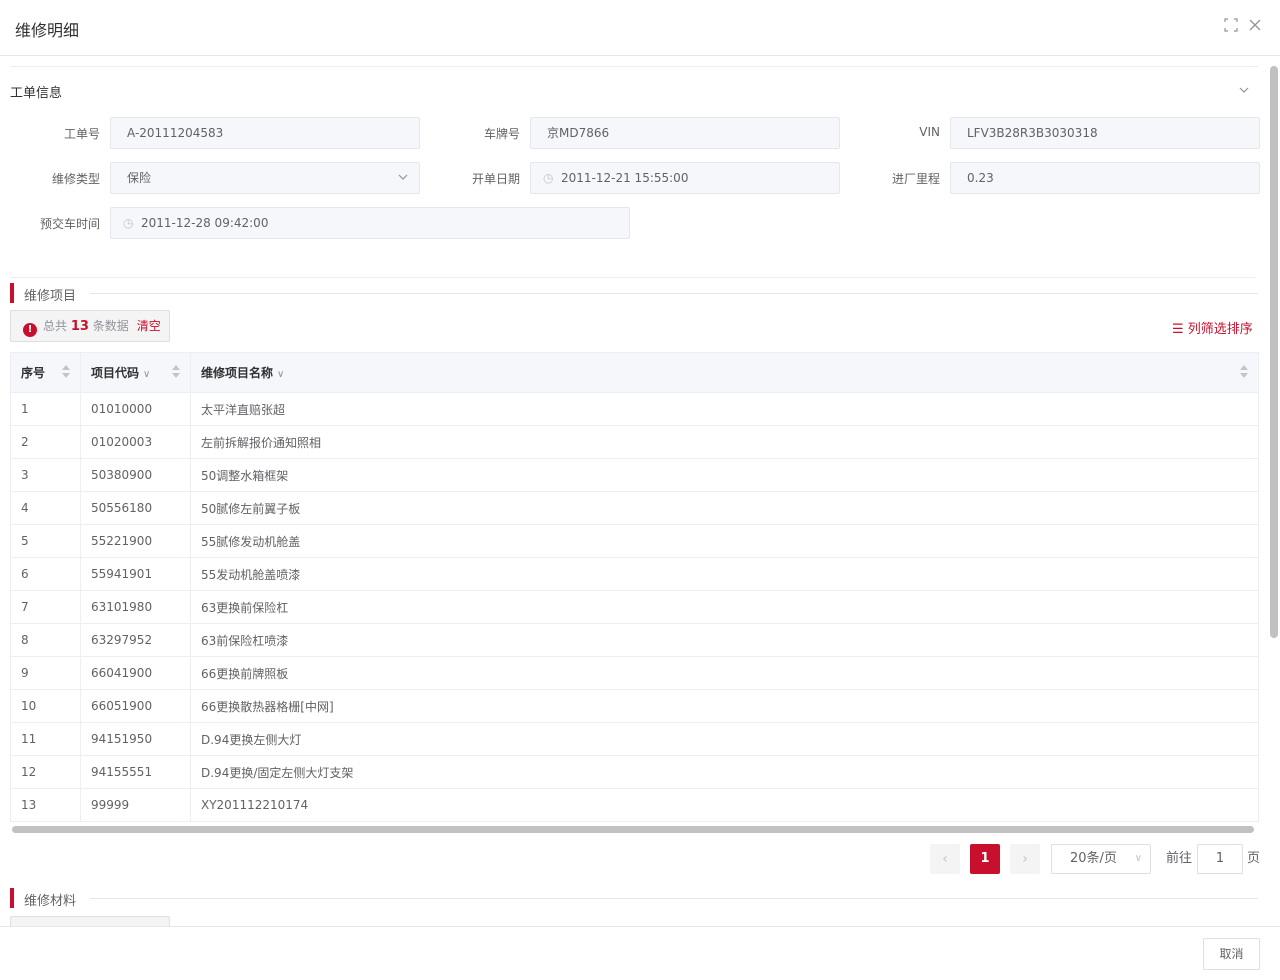 This screenshot has height=980, width=1280. Describe the element at coordinates (45, 607) in the screenshot. I see `cell-index: 7` at that location.